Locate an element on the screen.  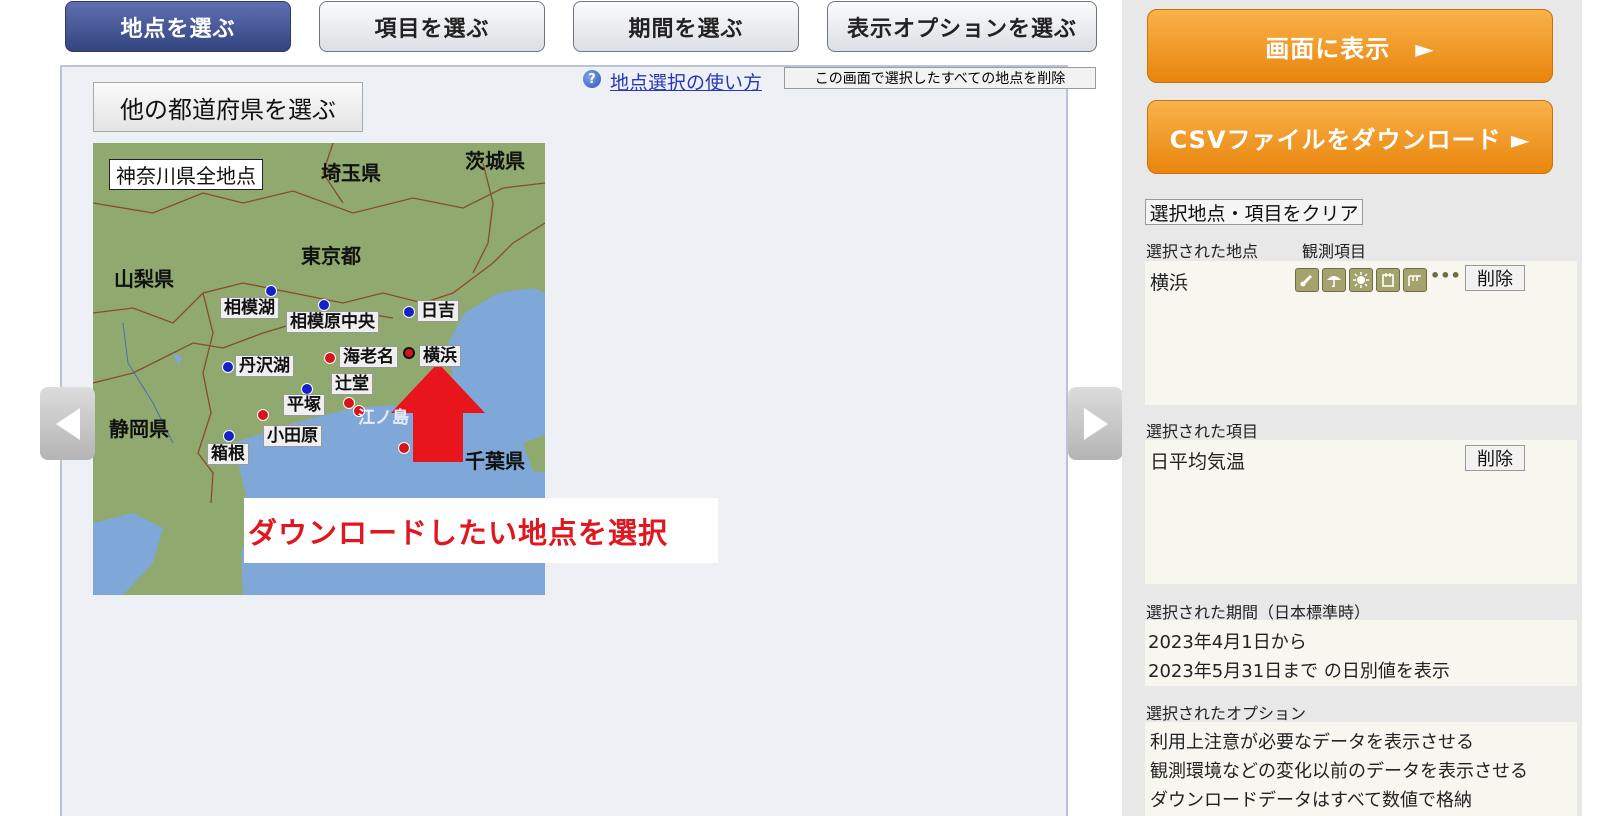
annotation-text: ダウンロードしたい地点を選択 is located at coordinates (481, 530).